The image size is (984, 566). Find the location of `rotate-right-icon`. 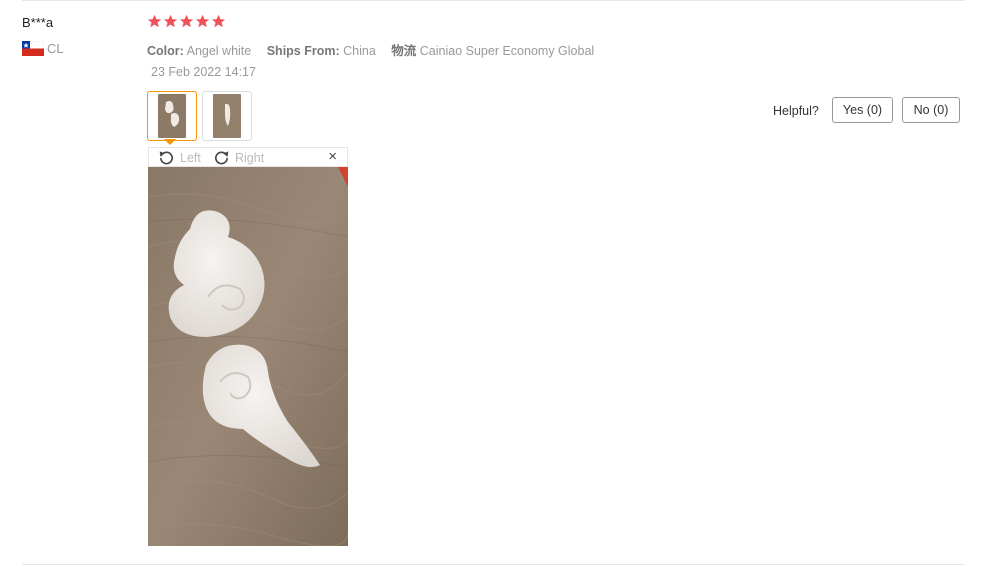

rotate-right-icon is located at coordinates (222, 158).